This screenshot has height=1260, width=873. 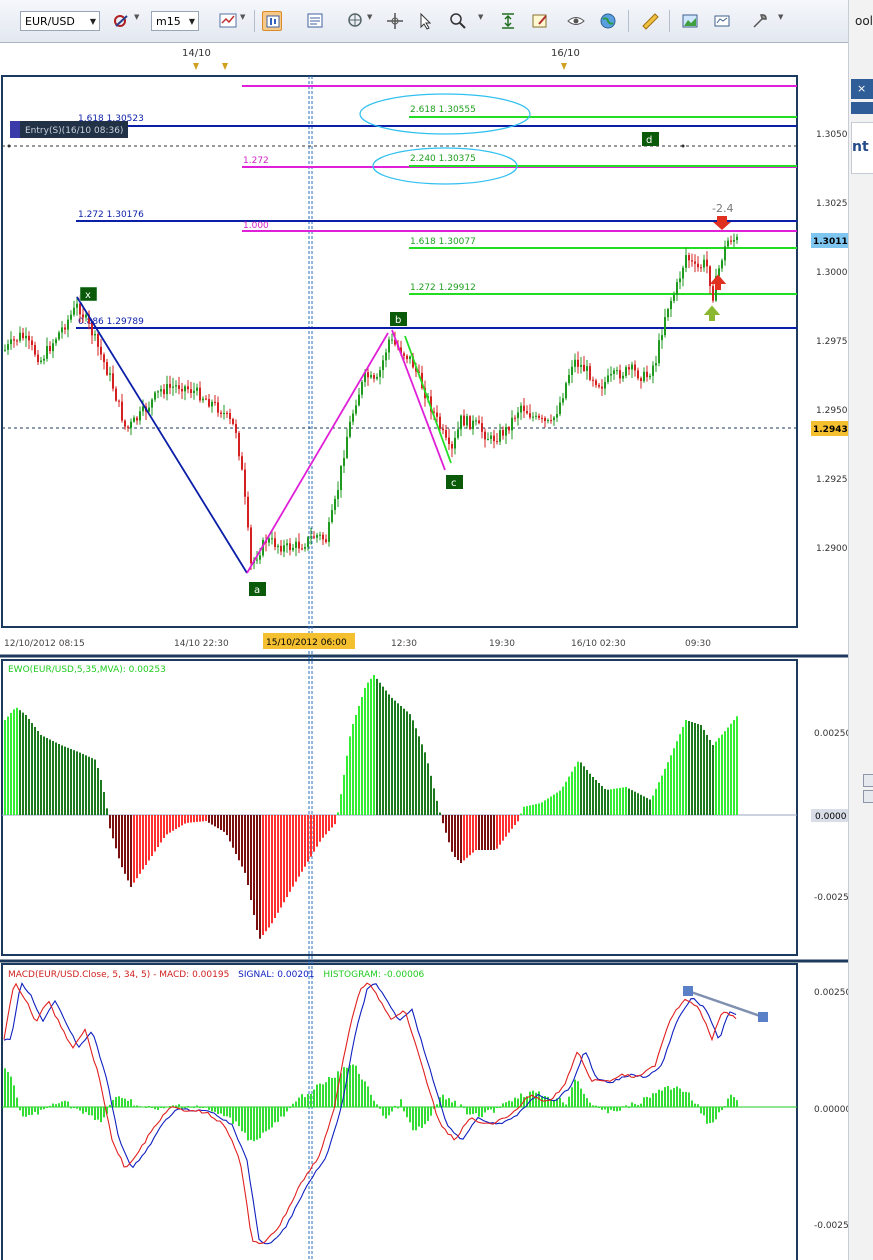 I want to click on wave-label-c: c, so click(x=454, y=482).